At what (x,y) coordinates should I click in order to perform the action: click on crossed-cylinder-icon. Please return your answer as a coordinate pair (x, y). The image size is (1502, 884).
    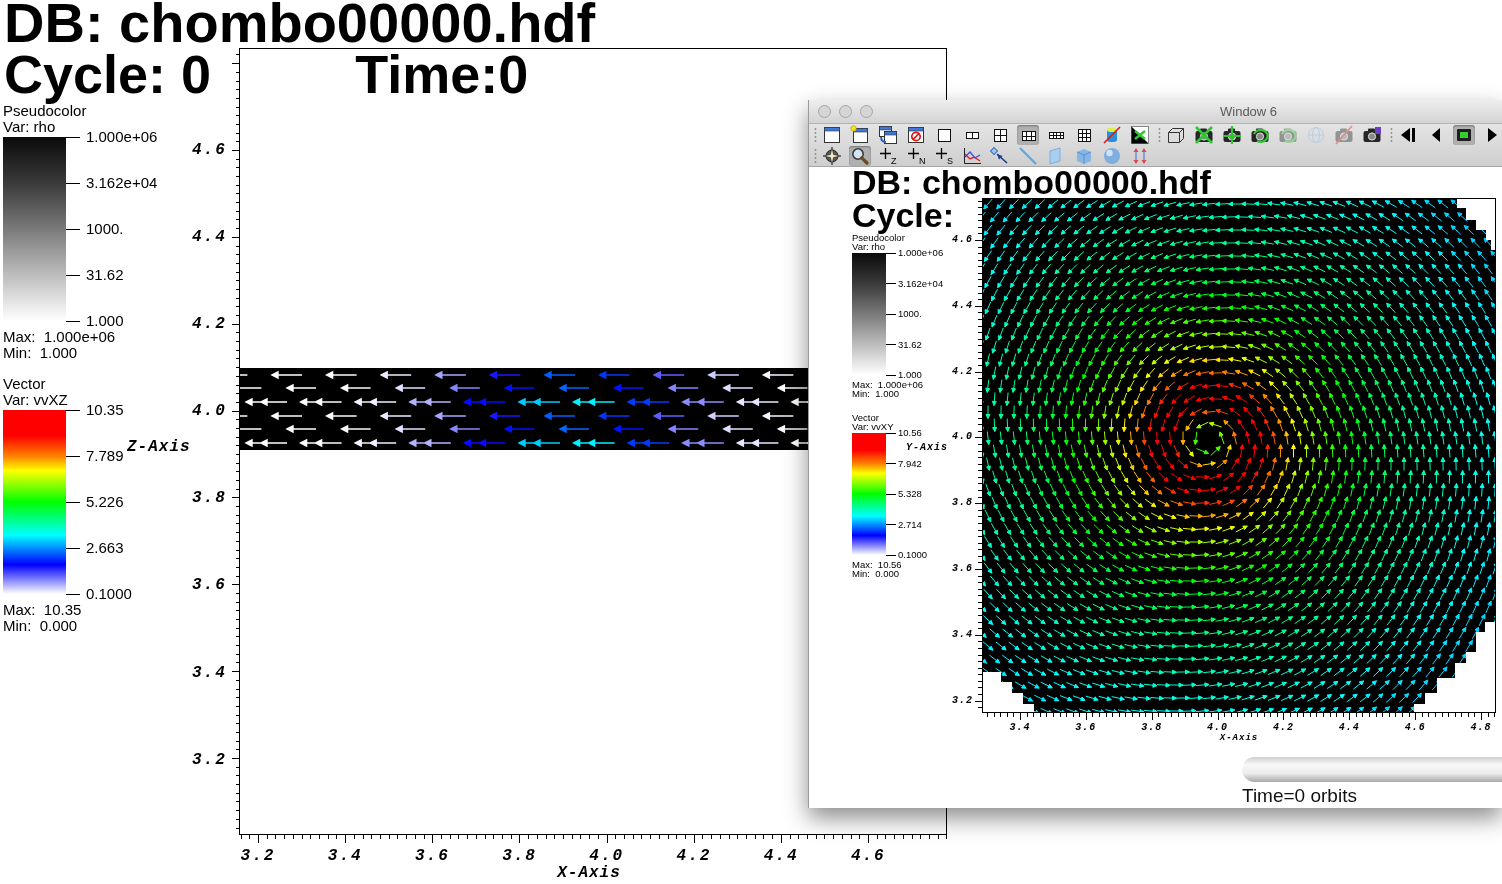
    Looking at the image, I should click on (1112, 134).